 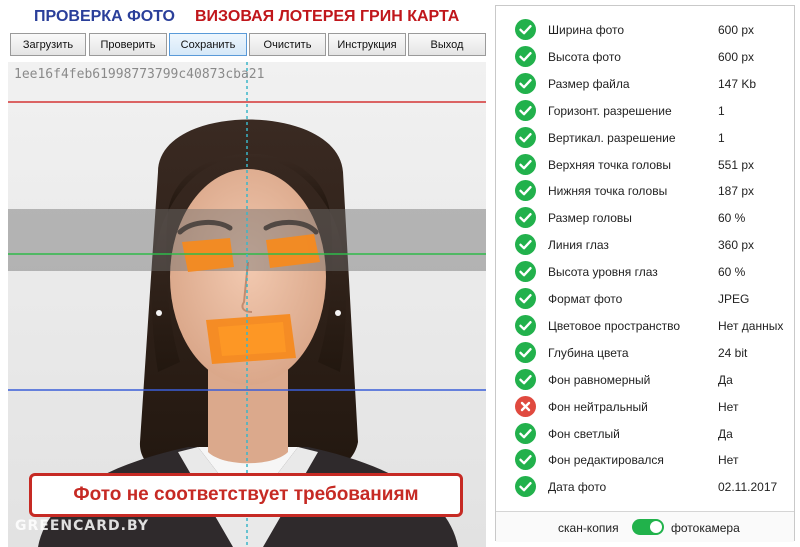 What do you see at coordinates (608, 191) in the screenshot?
I see `check-label: Нижняя точка головы` at bounding box center [608, 191].